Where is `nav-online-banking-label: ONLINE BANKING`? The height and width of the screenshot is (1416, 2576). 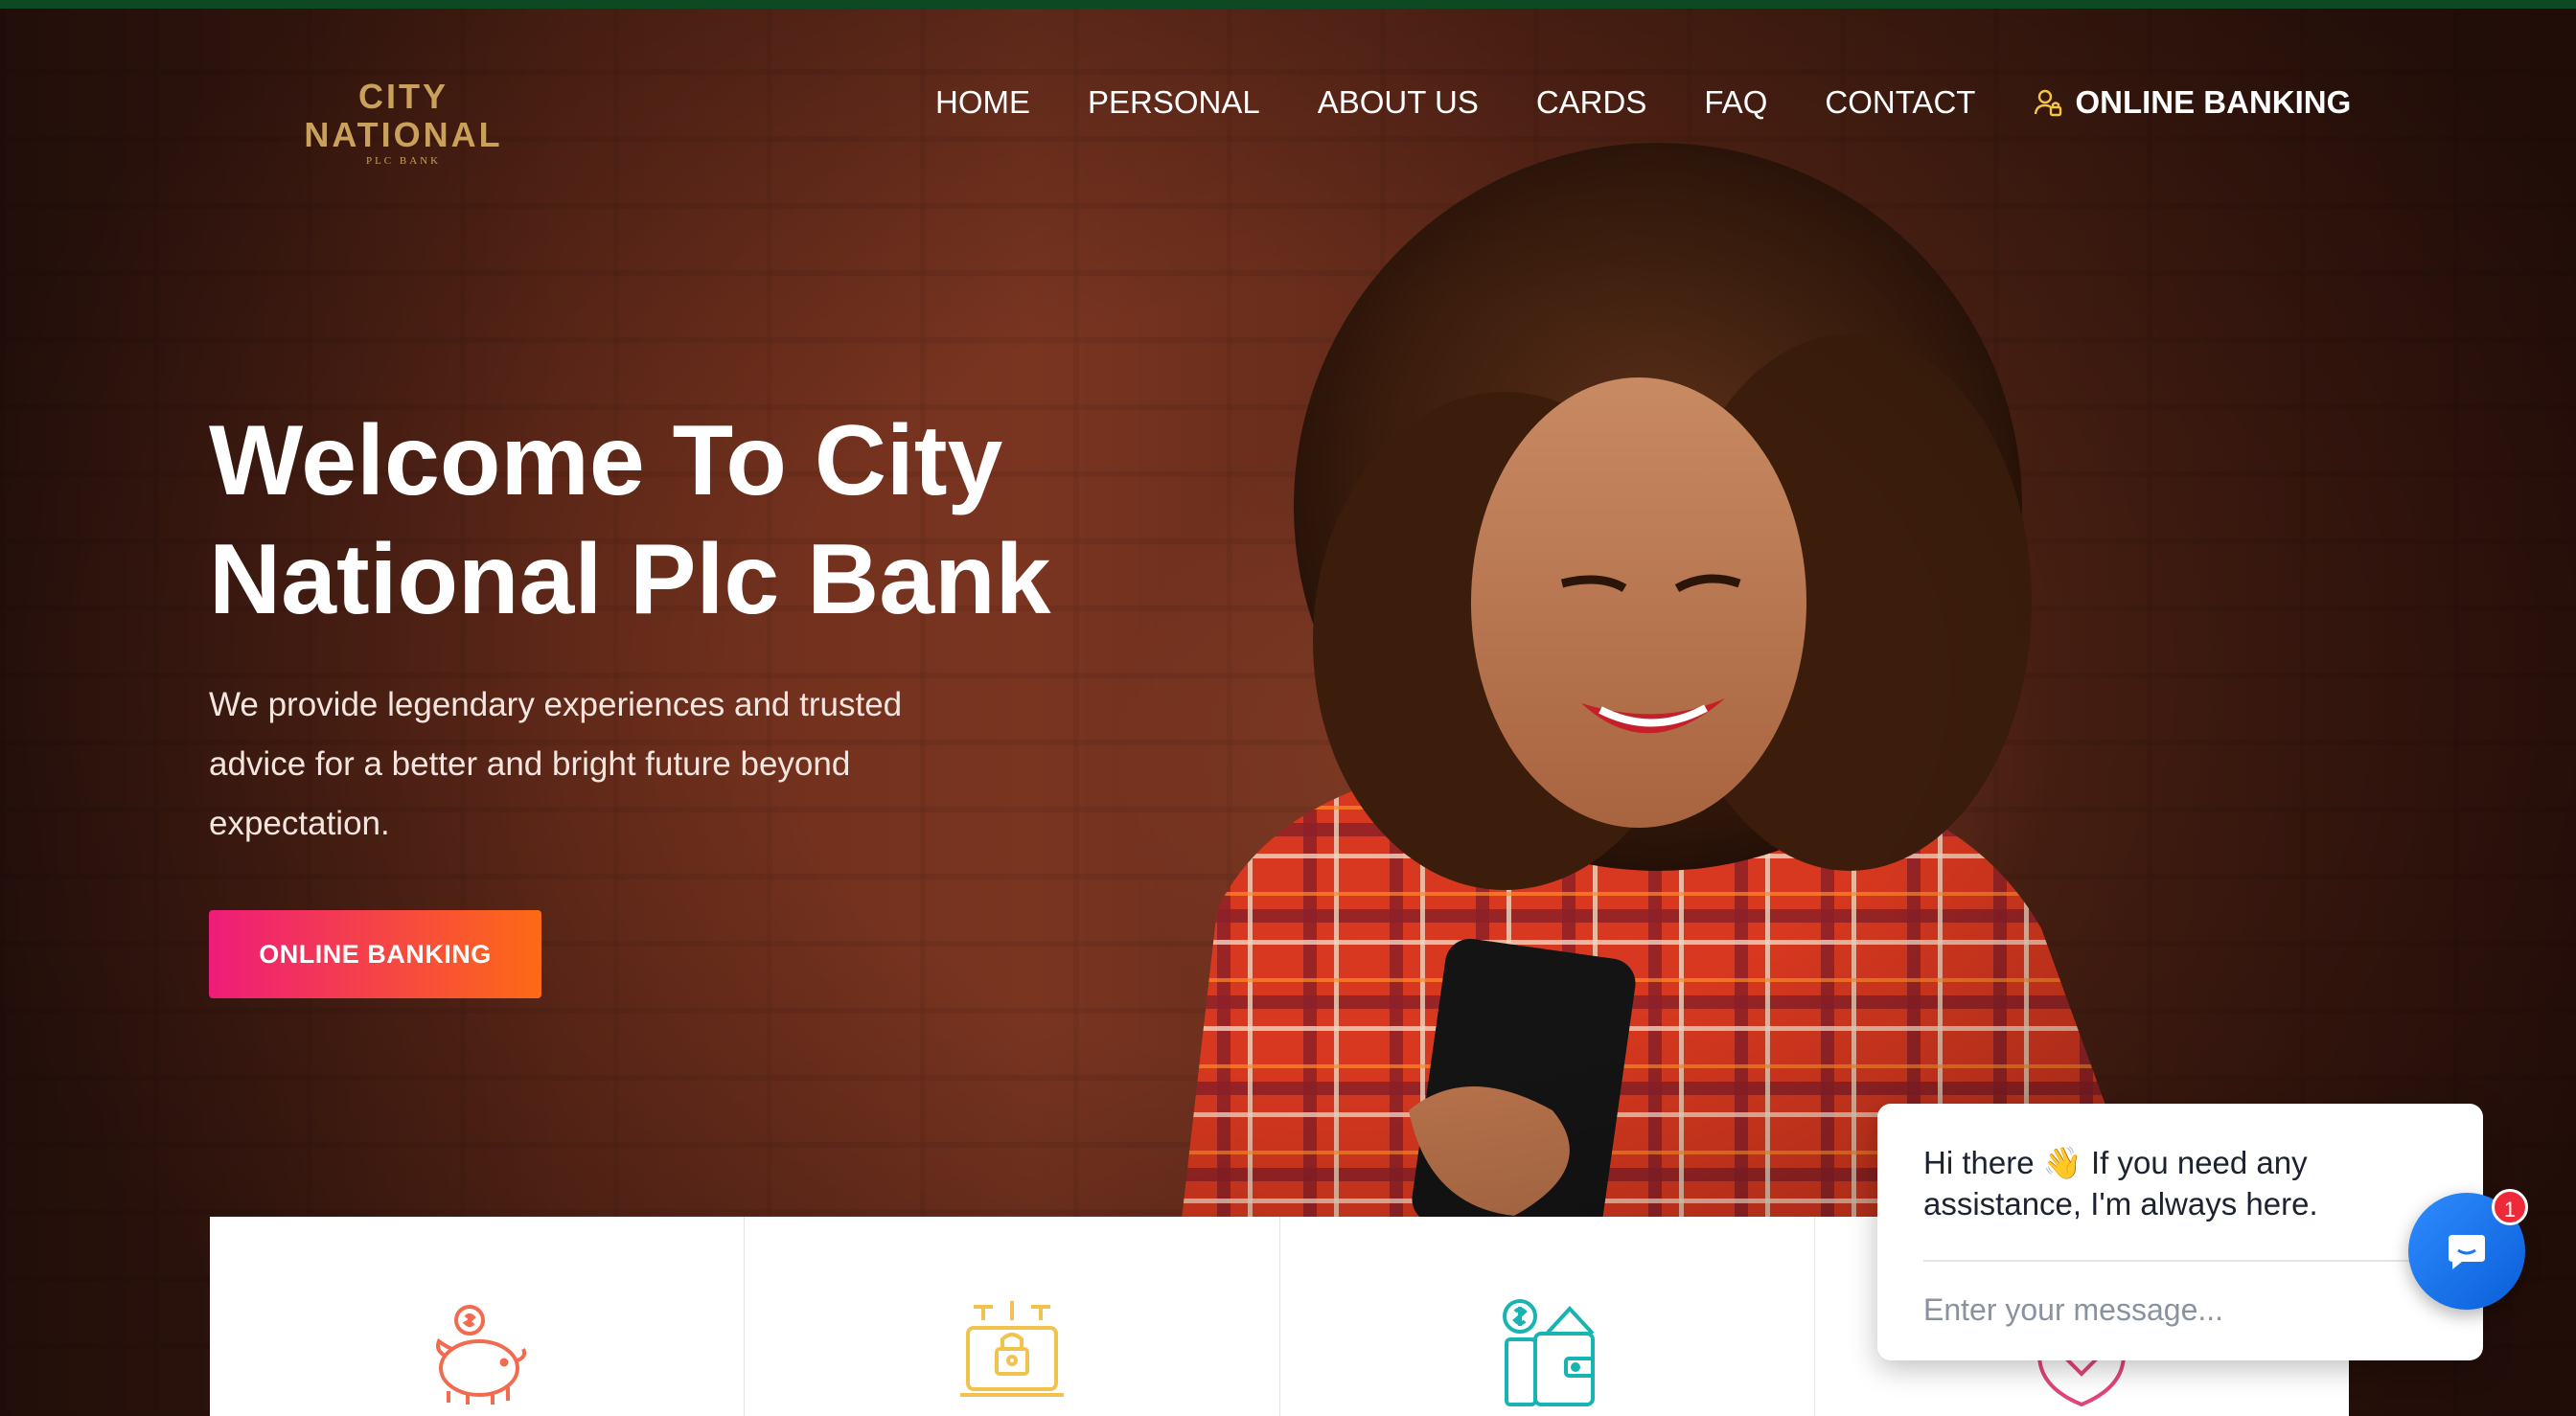 nav-online-banking-label: ONLINE BANKING is located at coordinates (2213, 102).